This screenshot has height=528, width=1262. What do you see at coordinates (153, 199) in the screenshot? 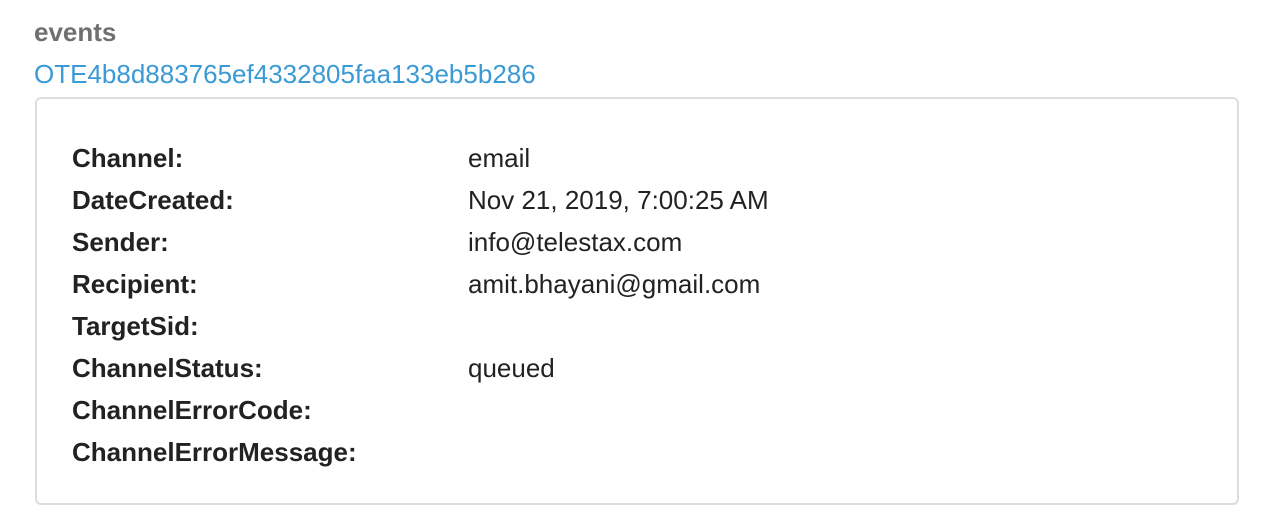
I see `property-key: DateCreated:` at bounding box center [153, 199].